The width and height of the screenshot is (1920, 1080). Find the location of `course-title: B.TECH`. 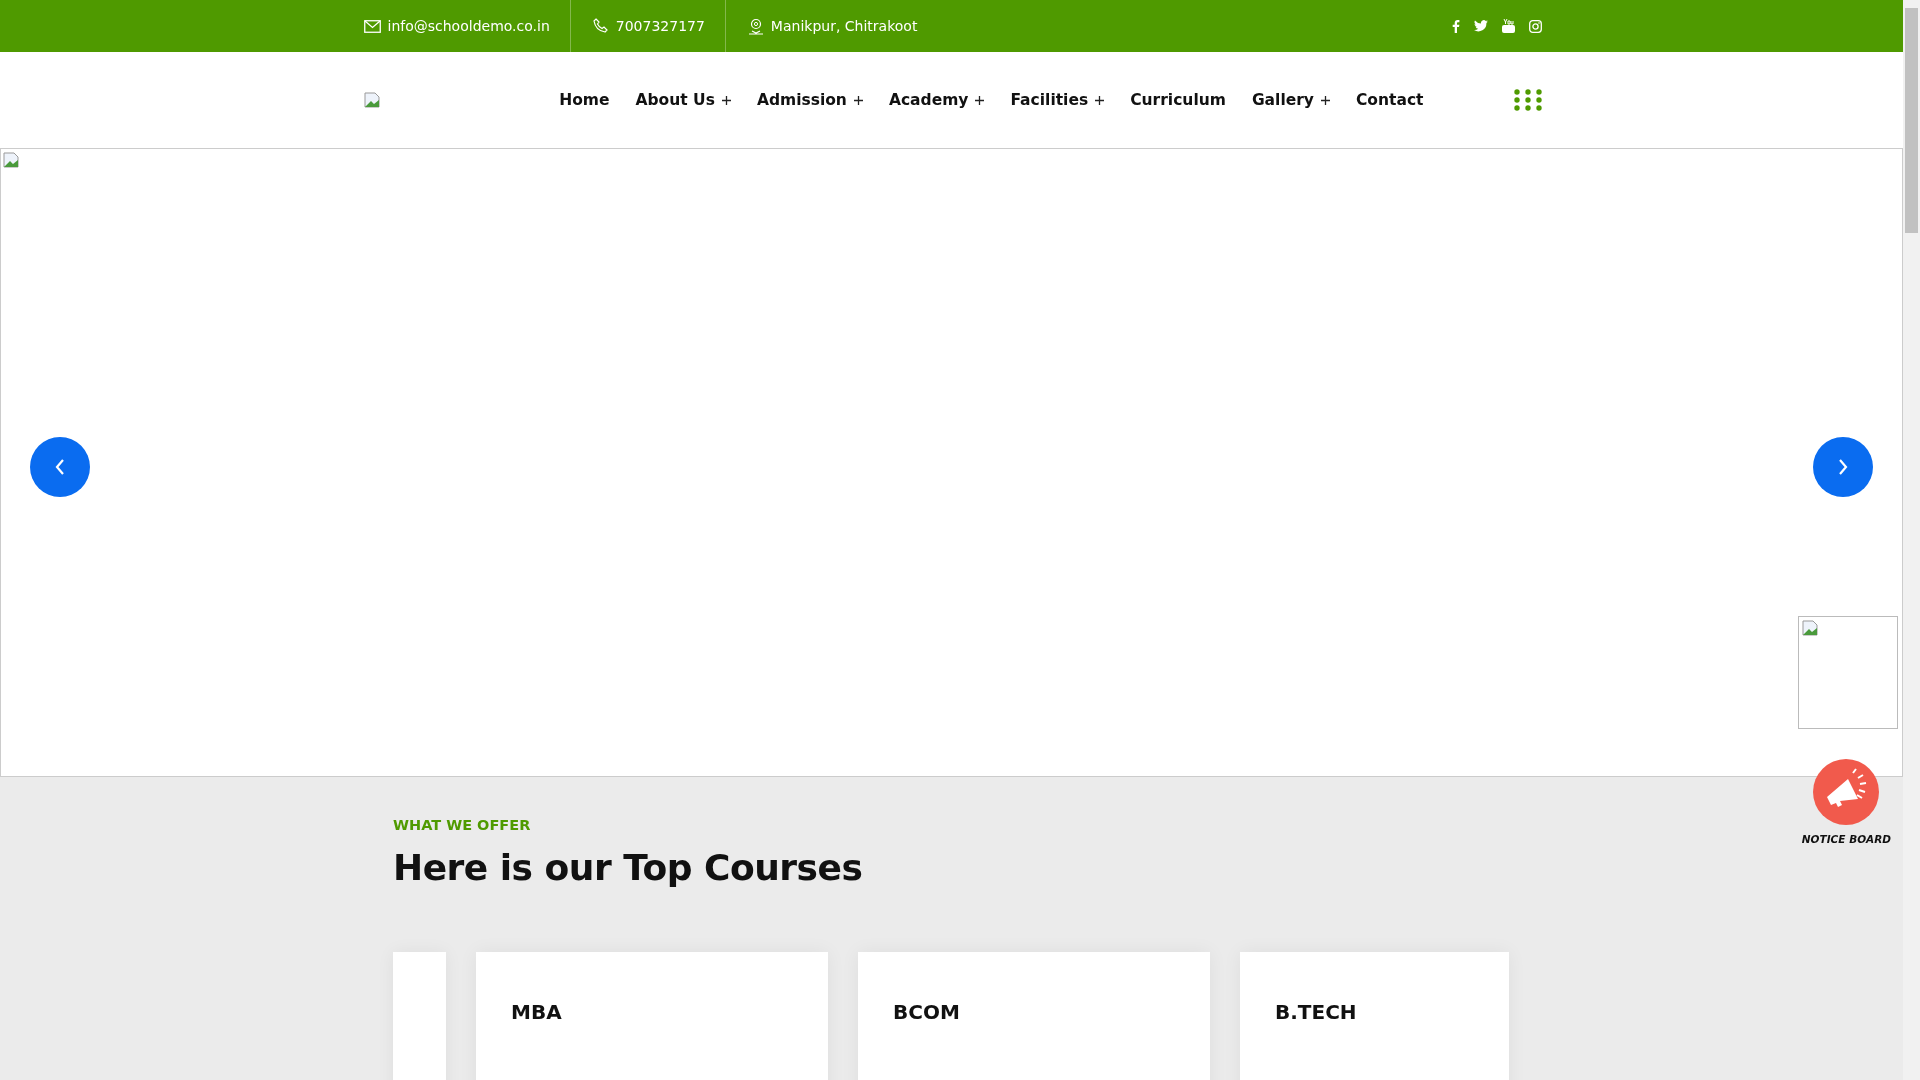

course-title: B.TECH is located at coordinates (1316, 1012).